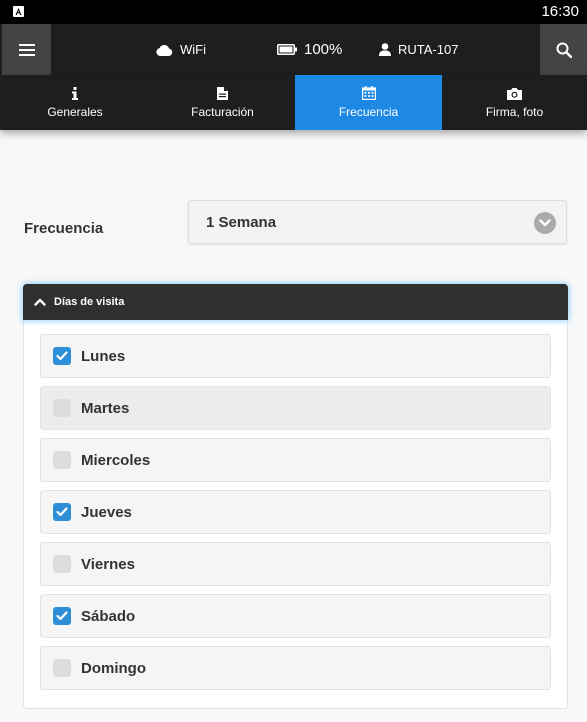  Describe the element at coordinates (287, 49) in the screenshot. I see `battery-icon` at that location.